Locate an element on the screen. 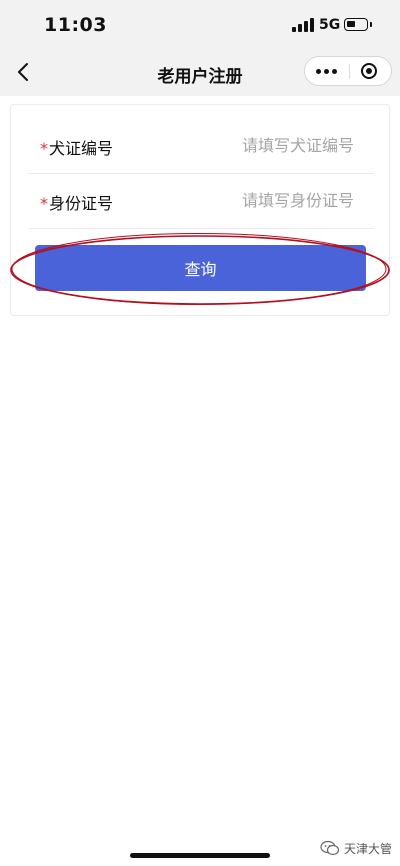 The height and width of the screenshot is (866, 400). battery-tip is located at coordinates (371, 24).